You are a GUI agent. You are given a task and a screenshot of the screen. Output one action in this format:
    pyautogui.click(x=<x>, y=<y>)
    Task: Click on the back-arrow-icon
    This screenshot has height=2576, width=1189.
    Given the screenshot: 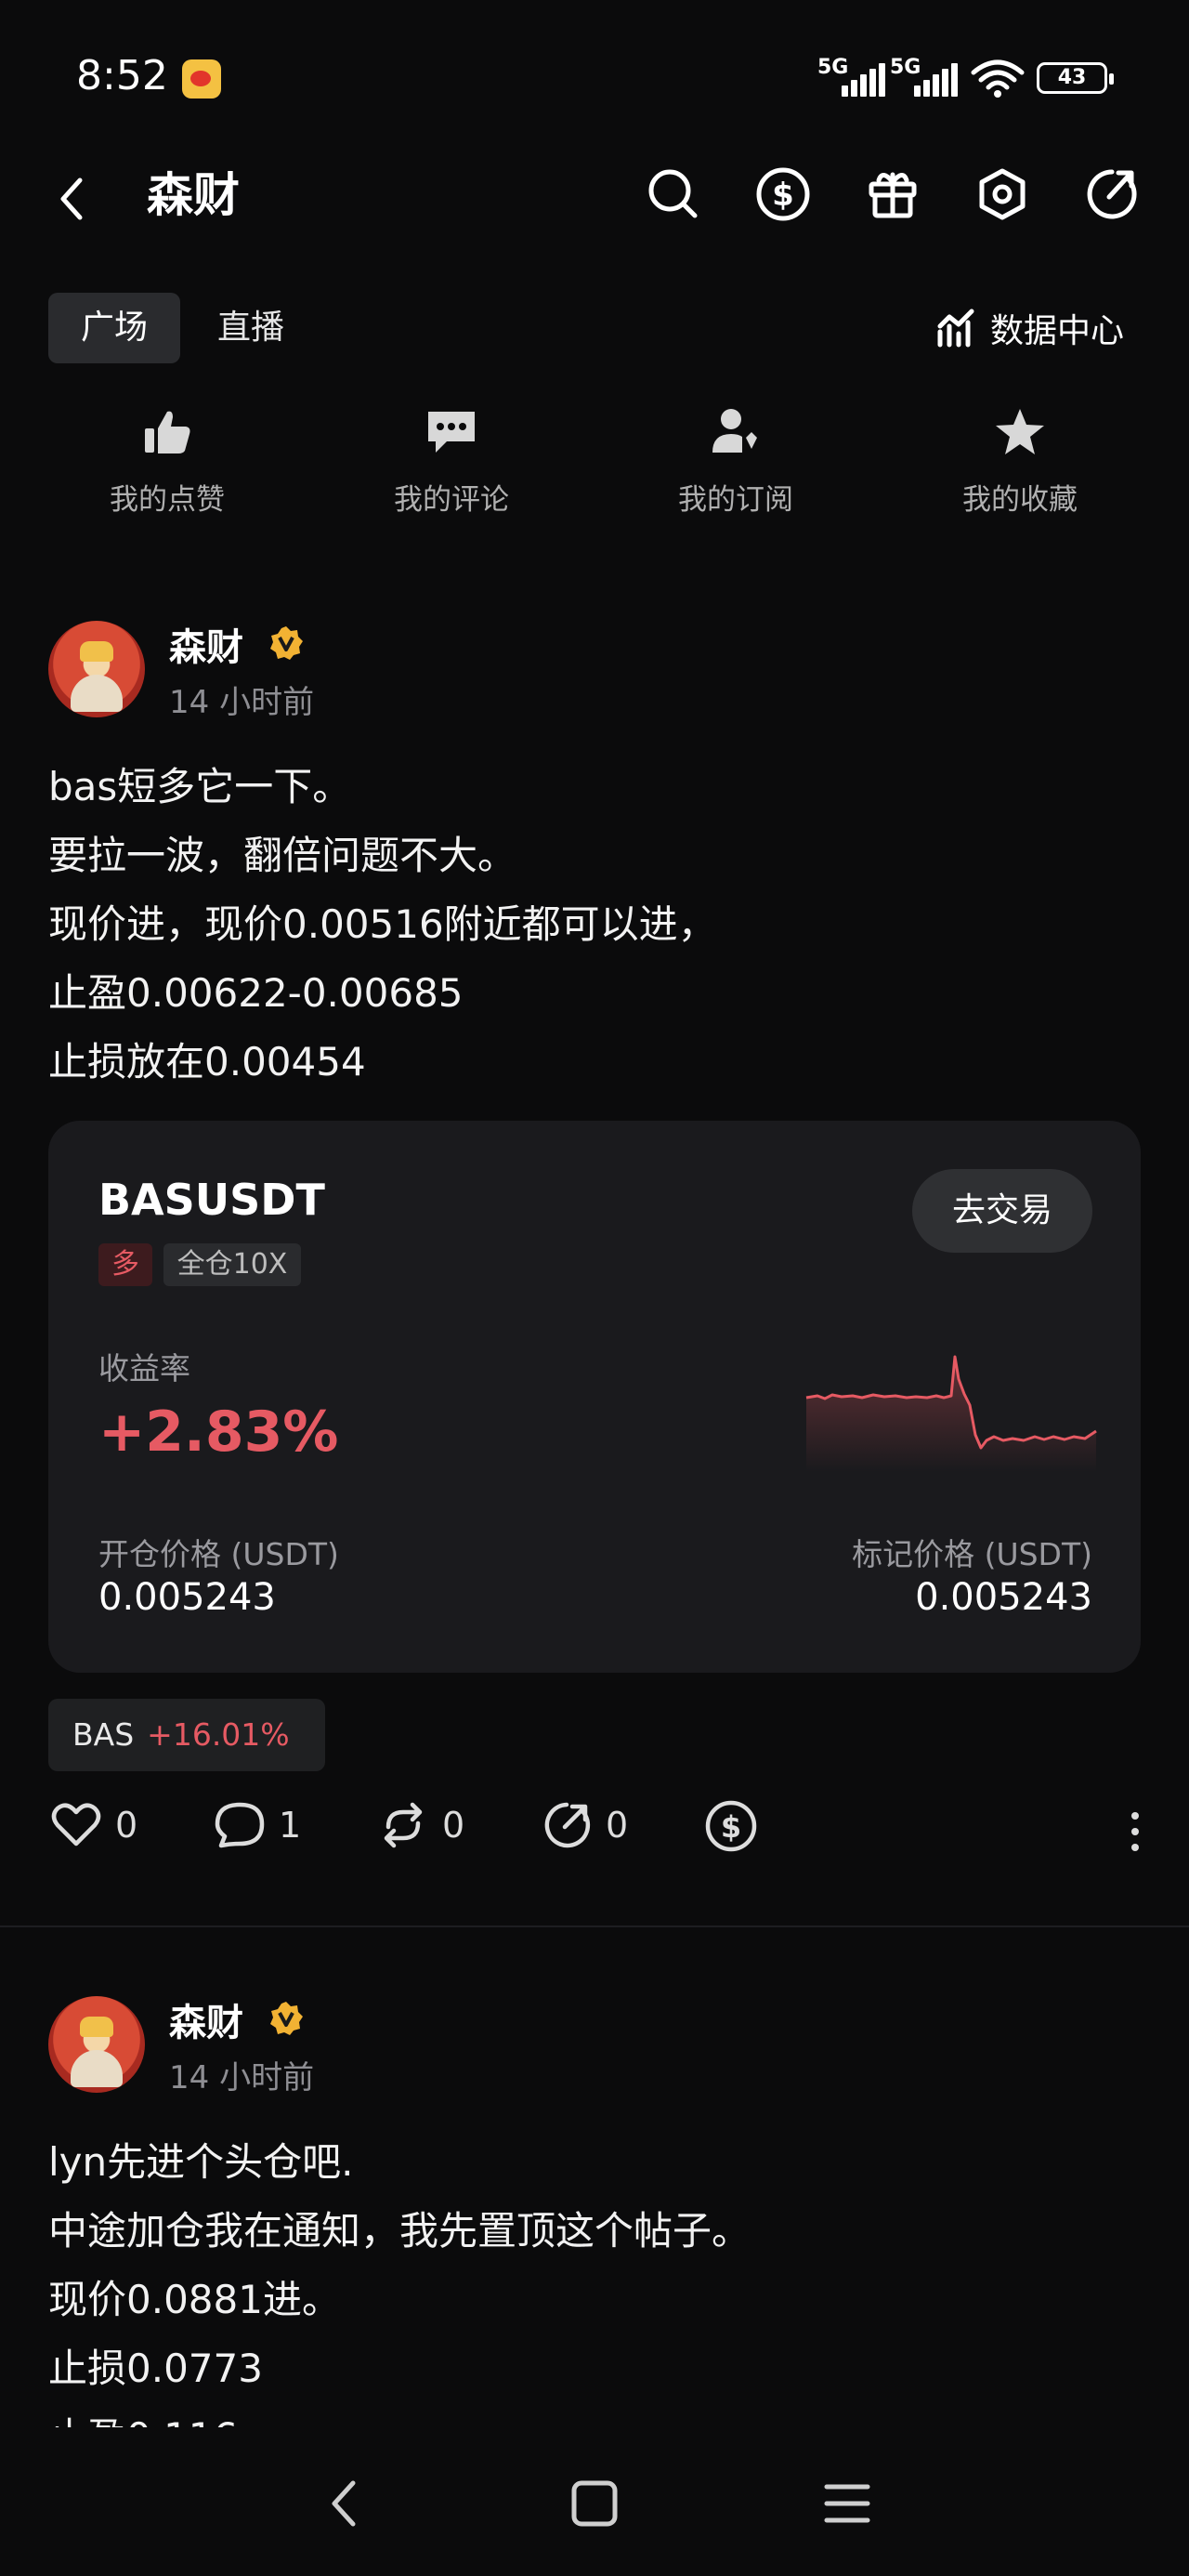 What is the action you would take?
    pyautogui.click(x=73, y=199)
    